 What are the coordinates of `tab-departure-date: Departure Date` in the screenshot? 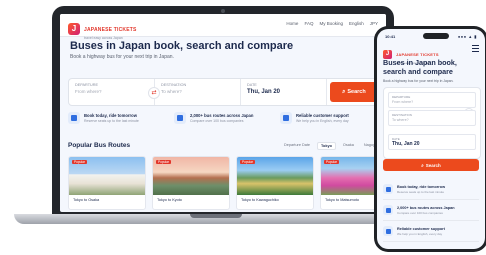 It's located at (297, 146).